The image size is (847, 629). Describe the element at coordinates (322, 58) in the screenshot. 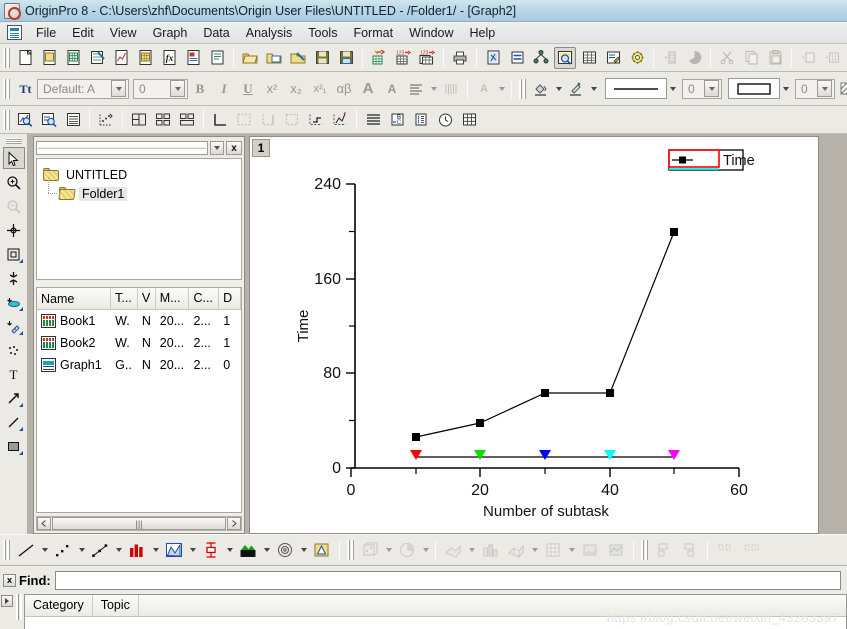

I see `floppy-icon` at that location.